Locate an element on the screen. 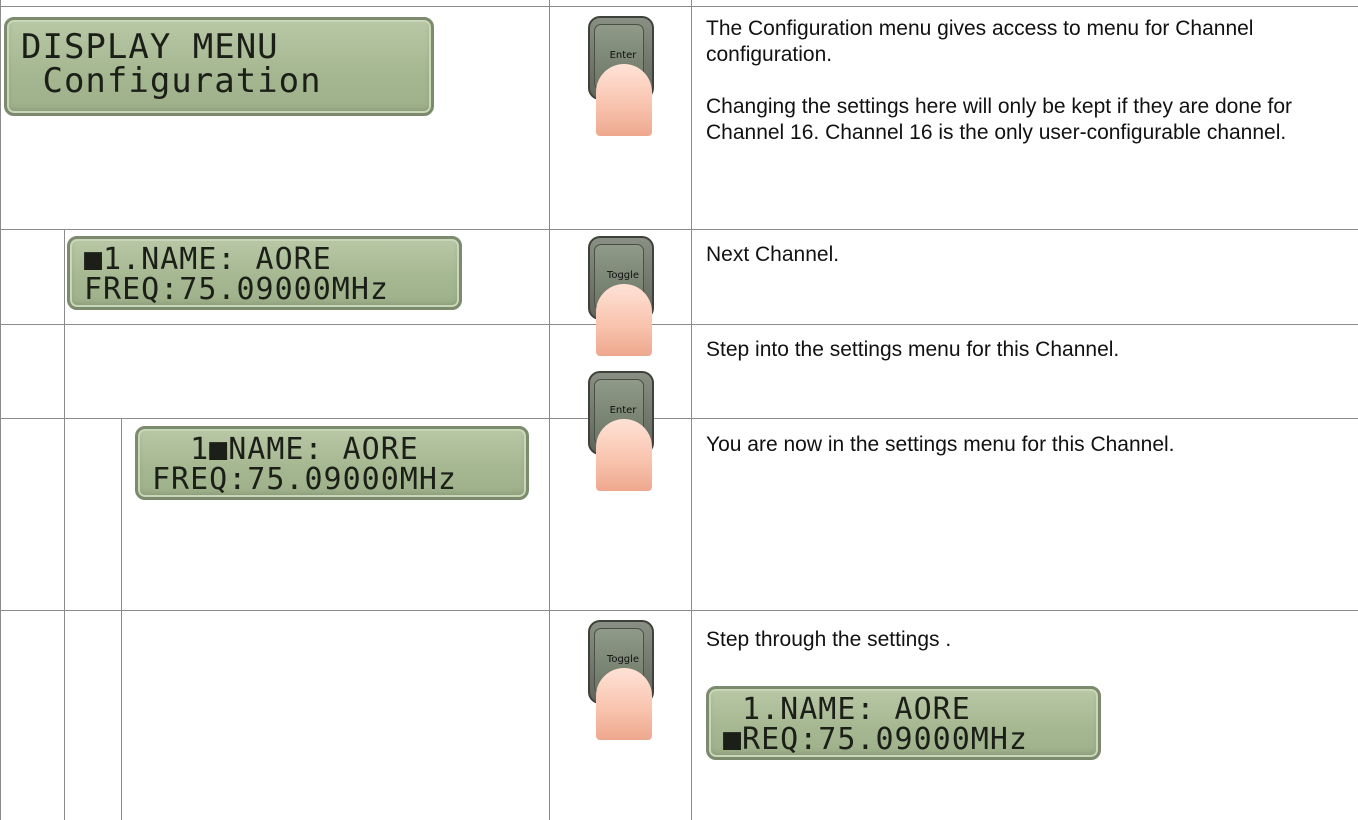  table-border-top is located at coordinates (679, 6).